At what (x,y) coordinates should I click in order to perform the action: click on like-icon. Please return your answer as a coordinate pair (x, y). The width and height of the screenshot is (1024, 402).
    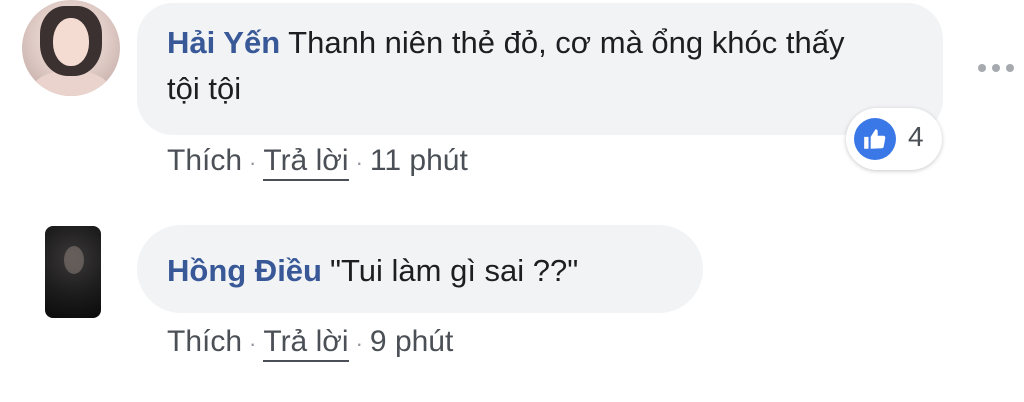
    Looking at the image, I should click on (875, 139).